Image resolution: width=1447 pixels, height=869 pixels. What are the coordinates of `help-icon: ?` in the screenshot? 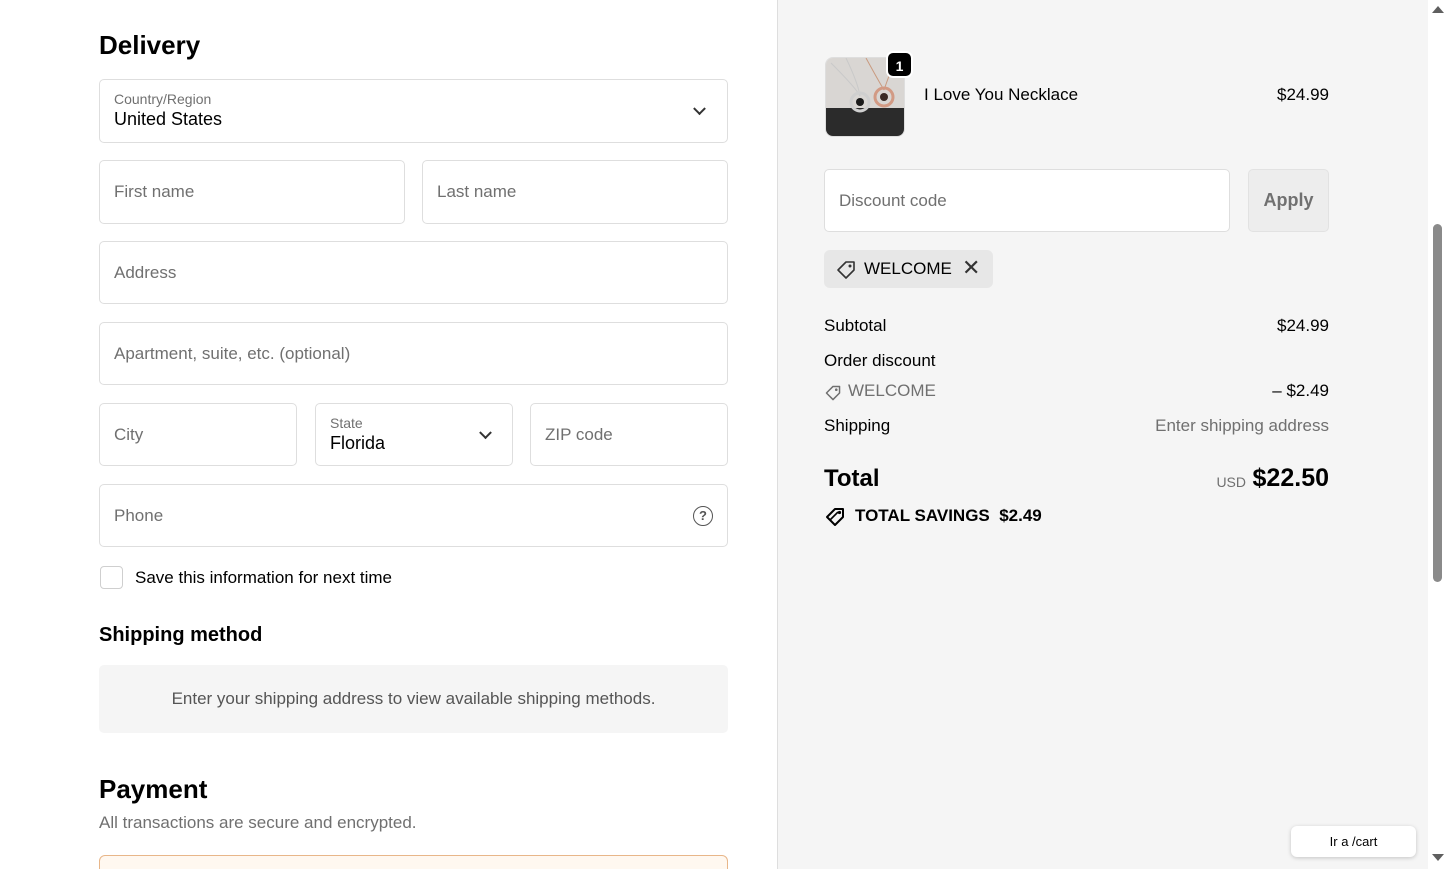 It's located at (703, 515).